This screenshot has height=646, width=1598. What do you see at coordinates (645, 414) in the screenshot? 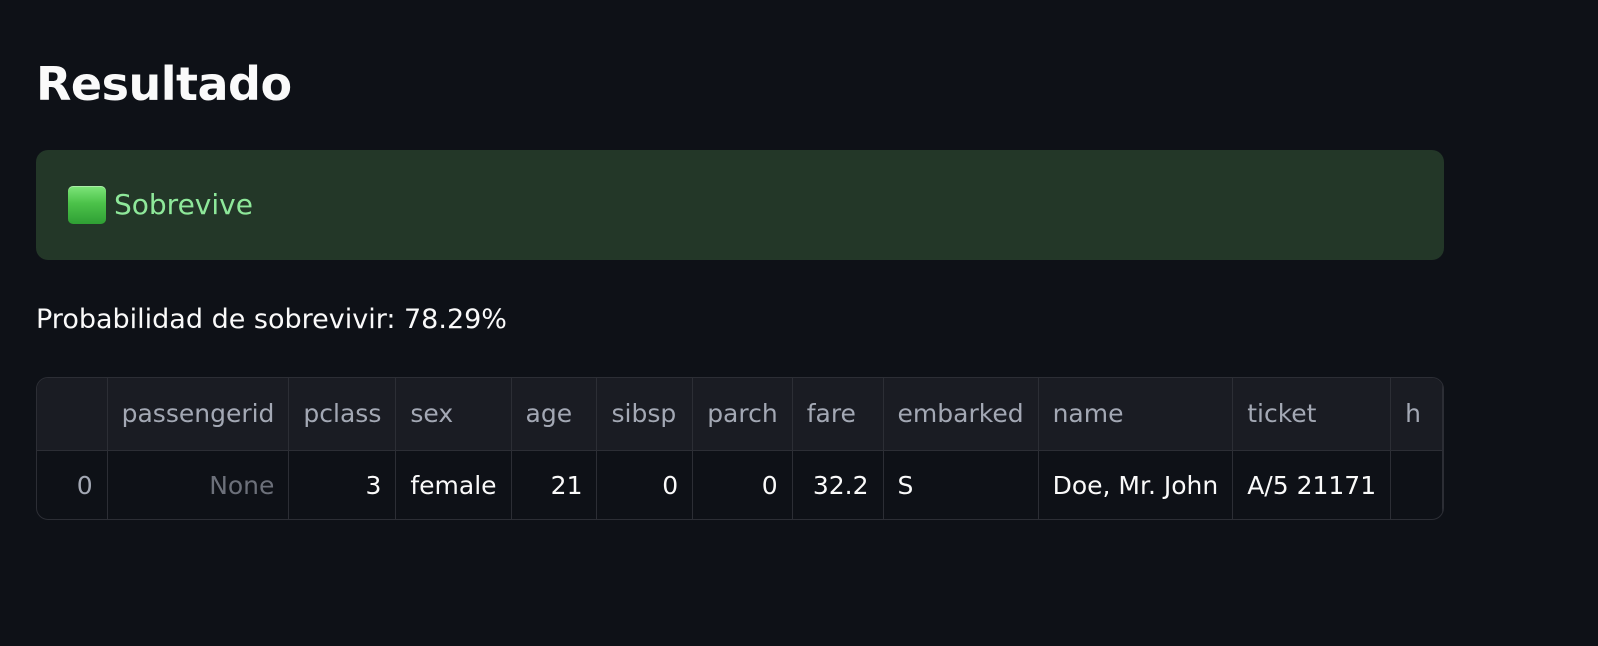
I see `column-header-sibsp: sibsp` at bounding box center [645, 414].